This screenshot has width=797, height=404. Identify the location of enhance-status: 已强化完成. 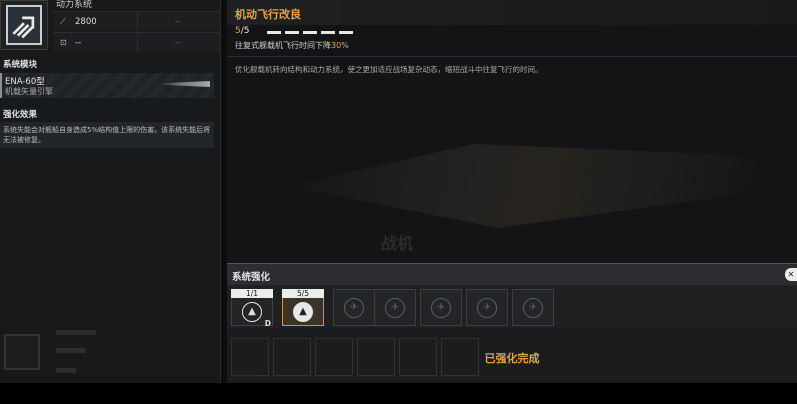
(512, 358).